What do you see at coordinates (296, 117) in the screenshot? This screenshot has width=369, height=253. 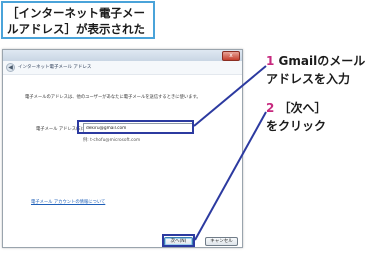 I see `callout-step-2: 2 ［次へ］ をクリック` at bounding box center [296, 117].